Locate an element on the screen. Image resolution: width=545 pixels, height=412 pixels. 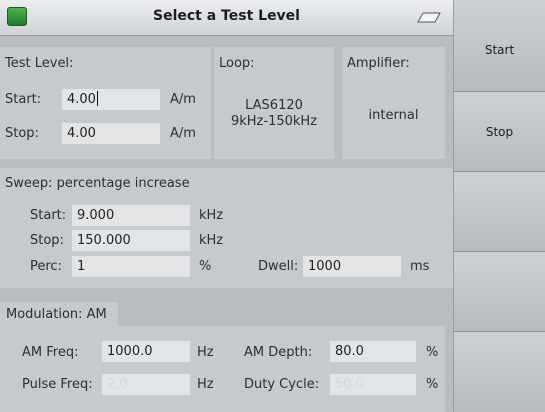
start-button: Start is located at coordinates (499, 46).